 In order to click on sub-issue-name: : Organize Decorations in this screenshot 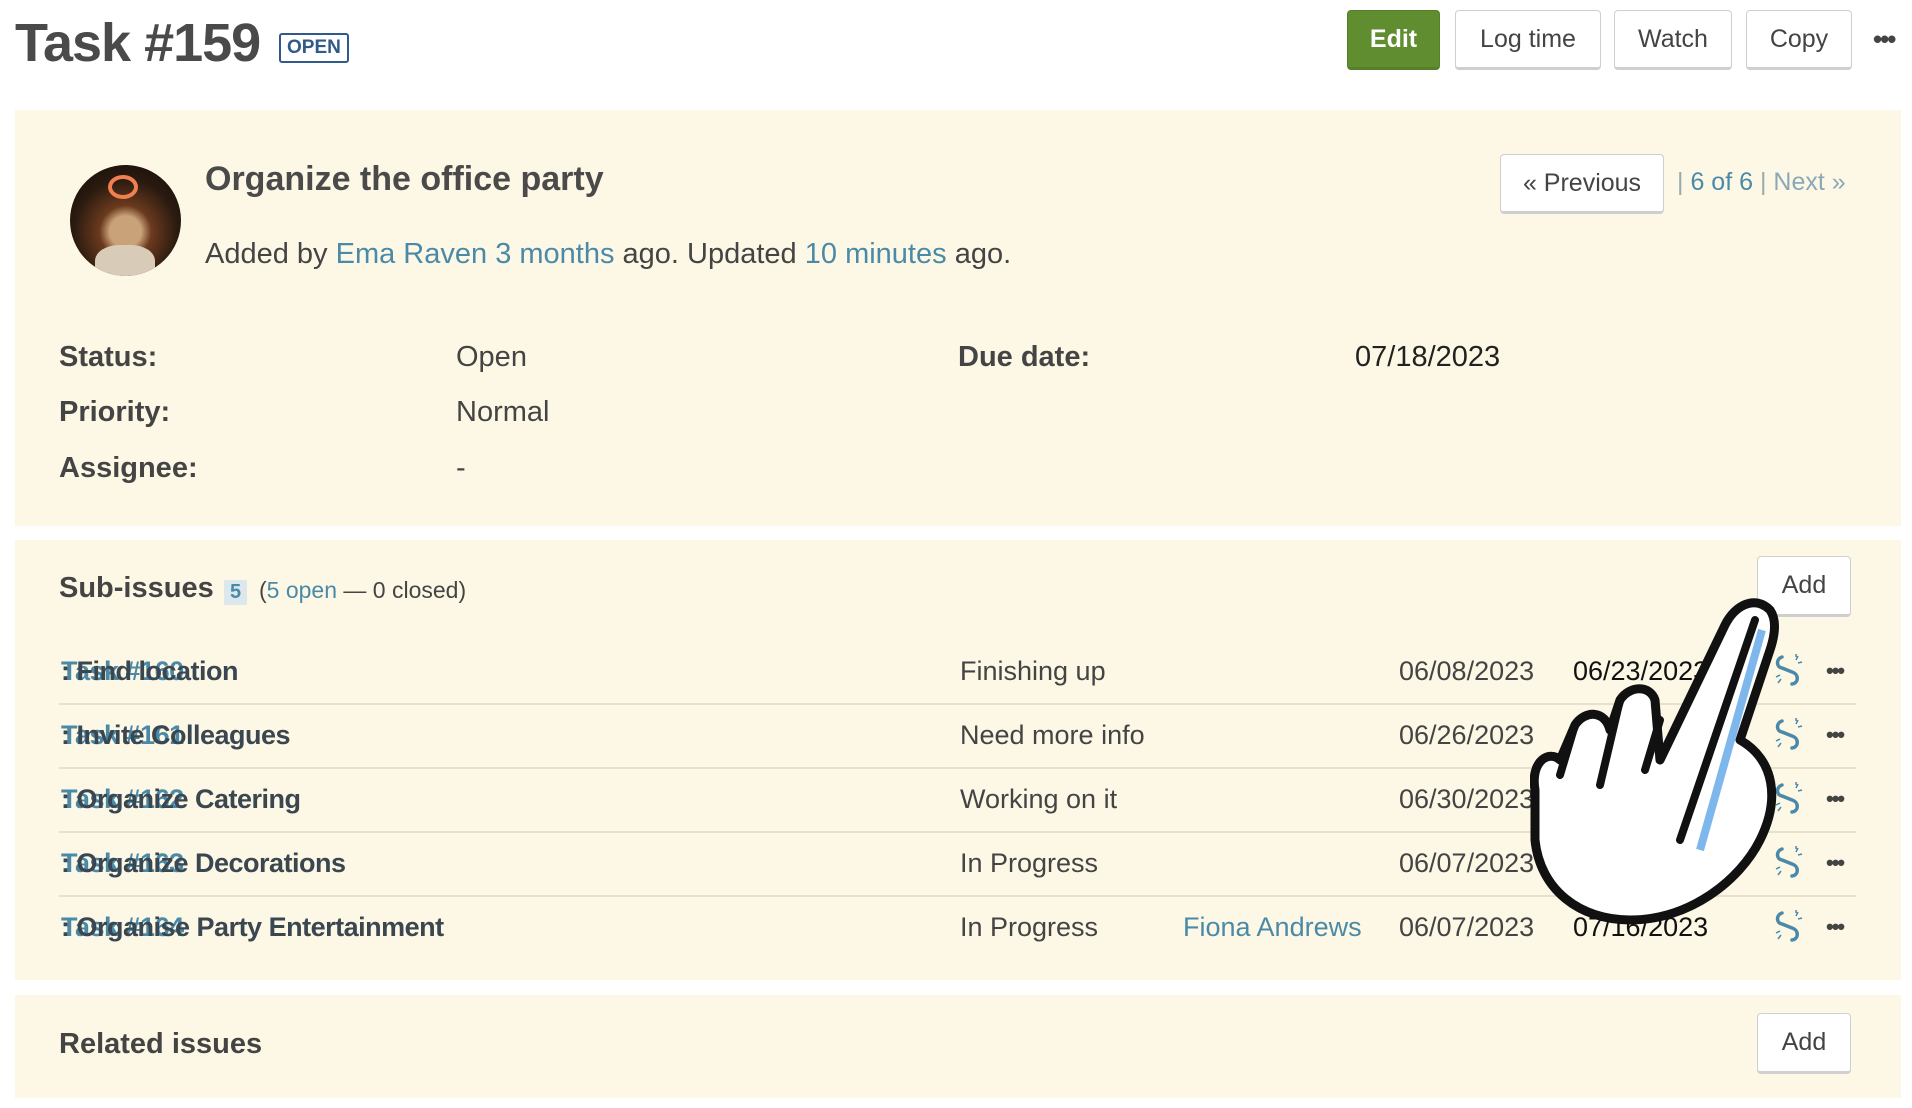, I will do `click(203, 863)`.